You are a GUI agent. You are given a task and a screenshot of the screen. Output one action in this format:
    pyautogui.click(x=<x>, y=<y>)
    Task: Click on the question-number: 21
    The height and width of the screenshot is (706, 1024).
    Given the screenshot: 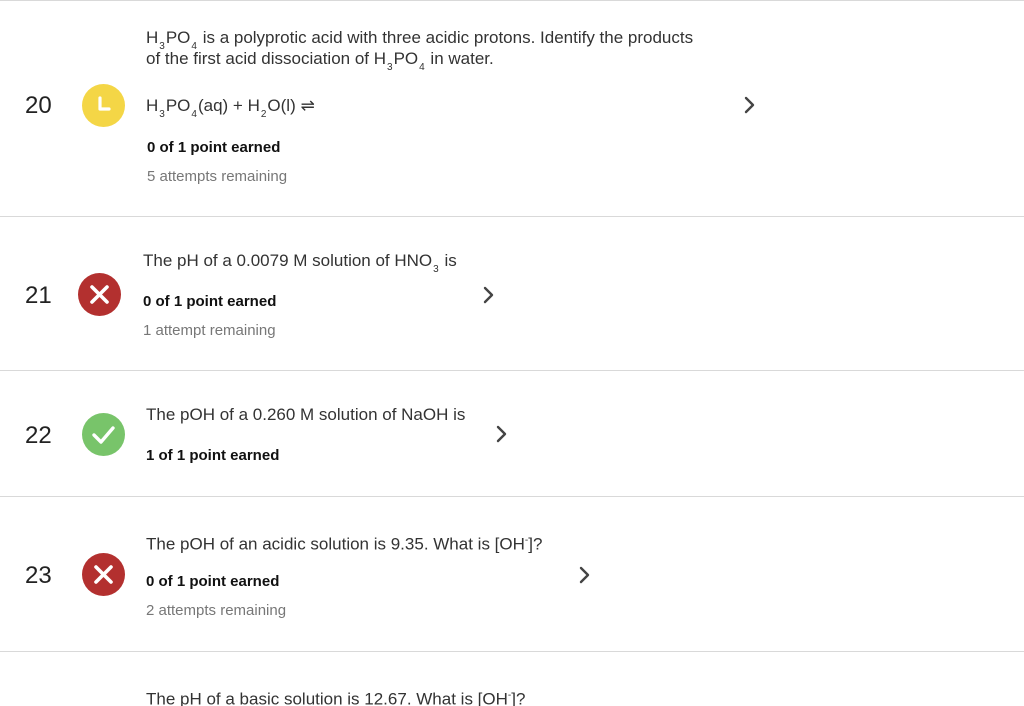 What is the action you would take?
    pyautogui.click(x=38, y=295)
    